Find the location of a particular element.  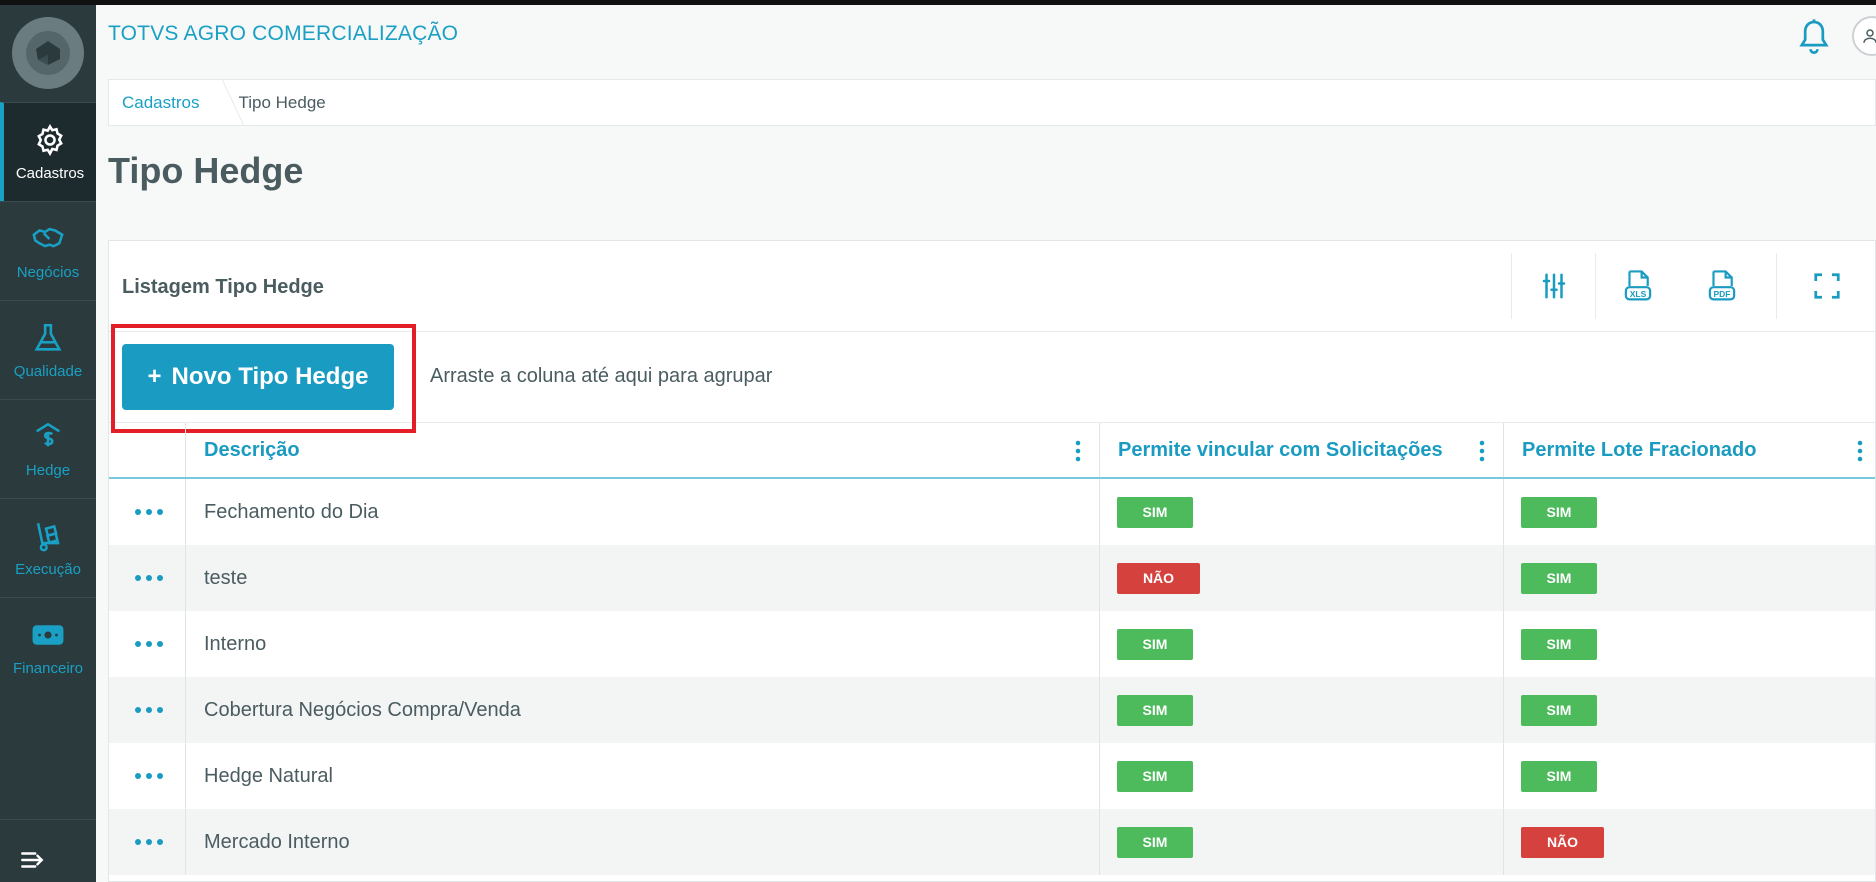

pdf-file-icon: PDF is located at coordinates (1722, 285).